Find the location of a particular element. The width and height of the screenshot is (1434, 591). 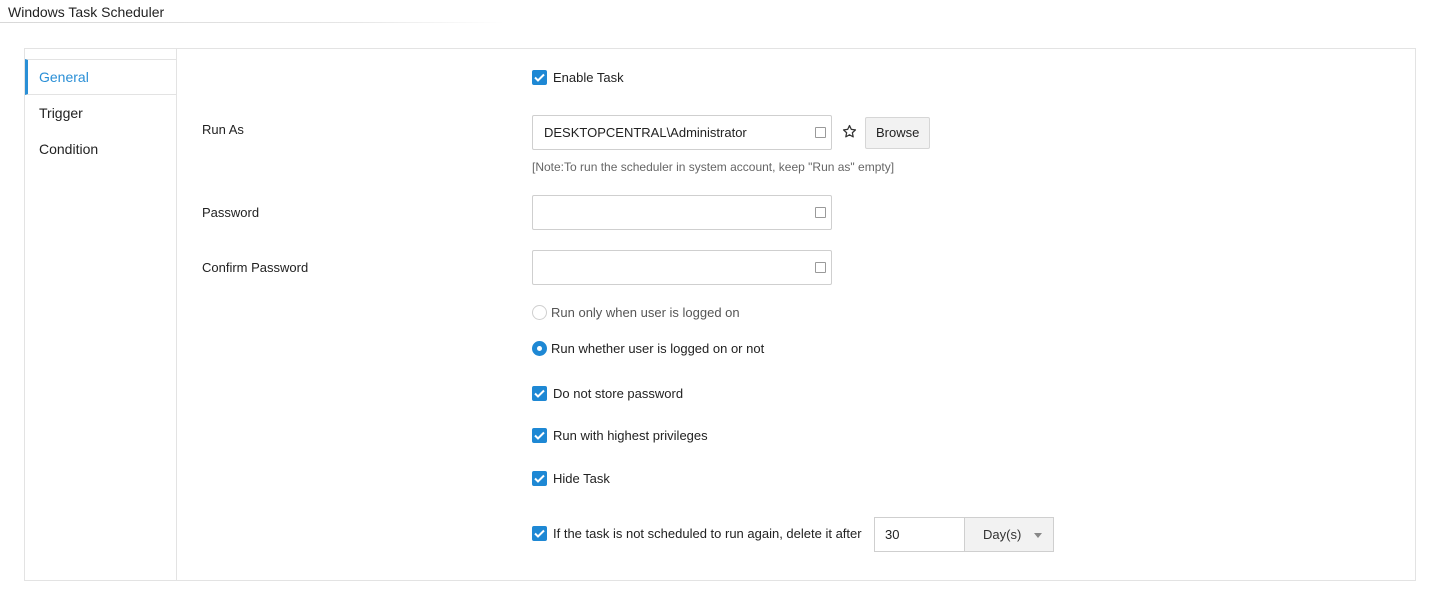

do-not-store-label: Do not store password is located at coordinates (618, 393).